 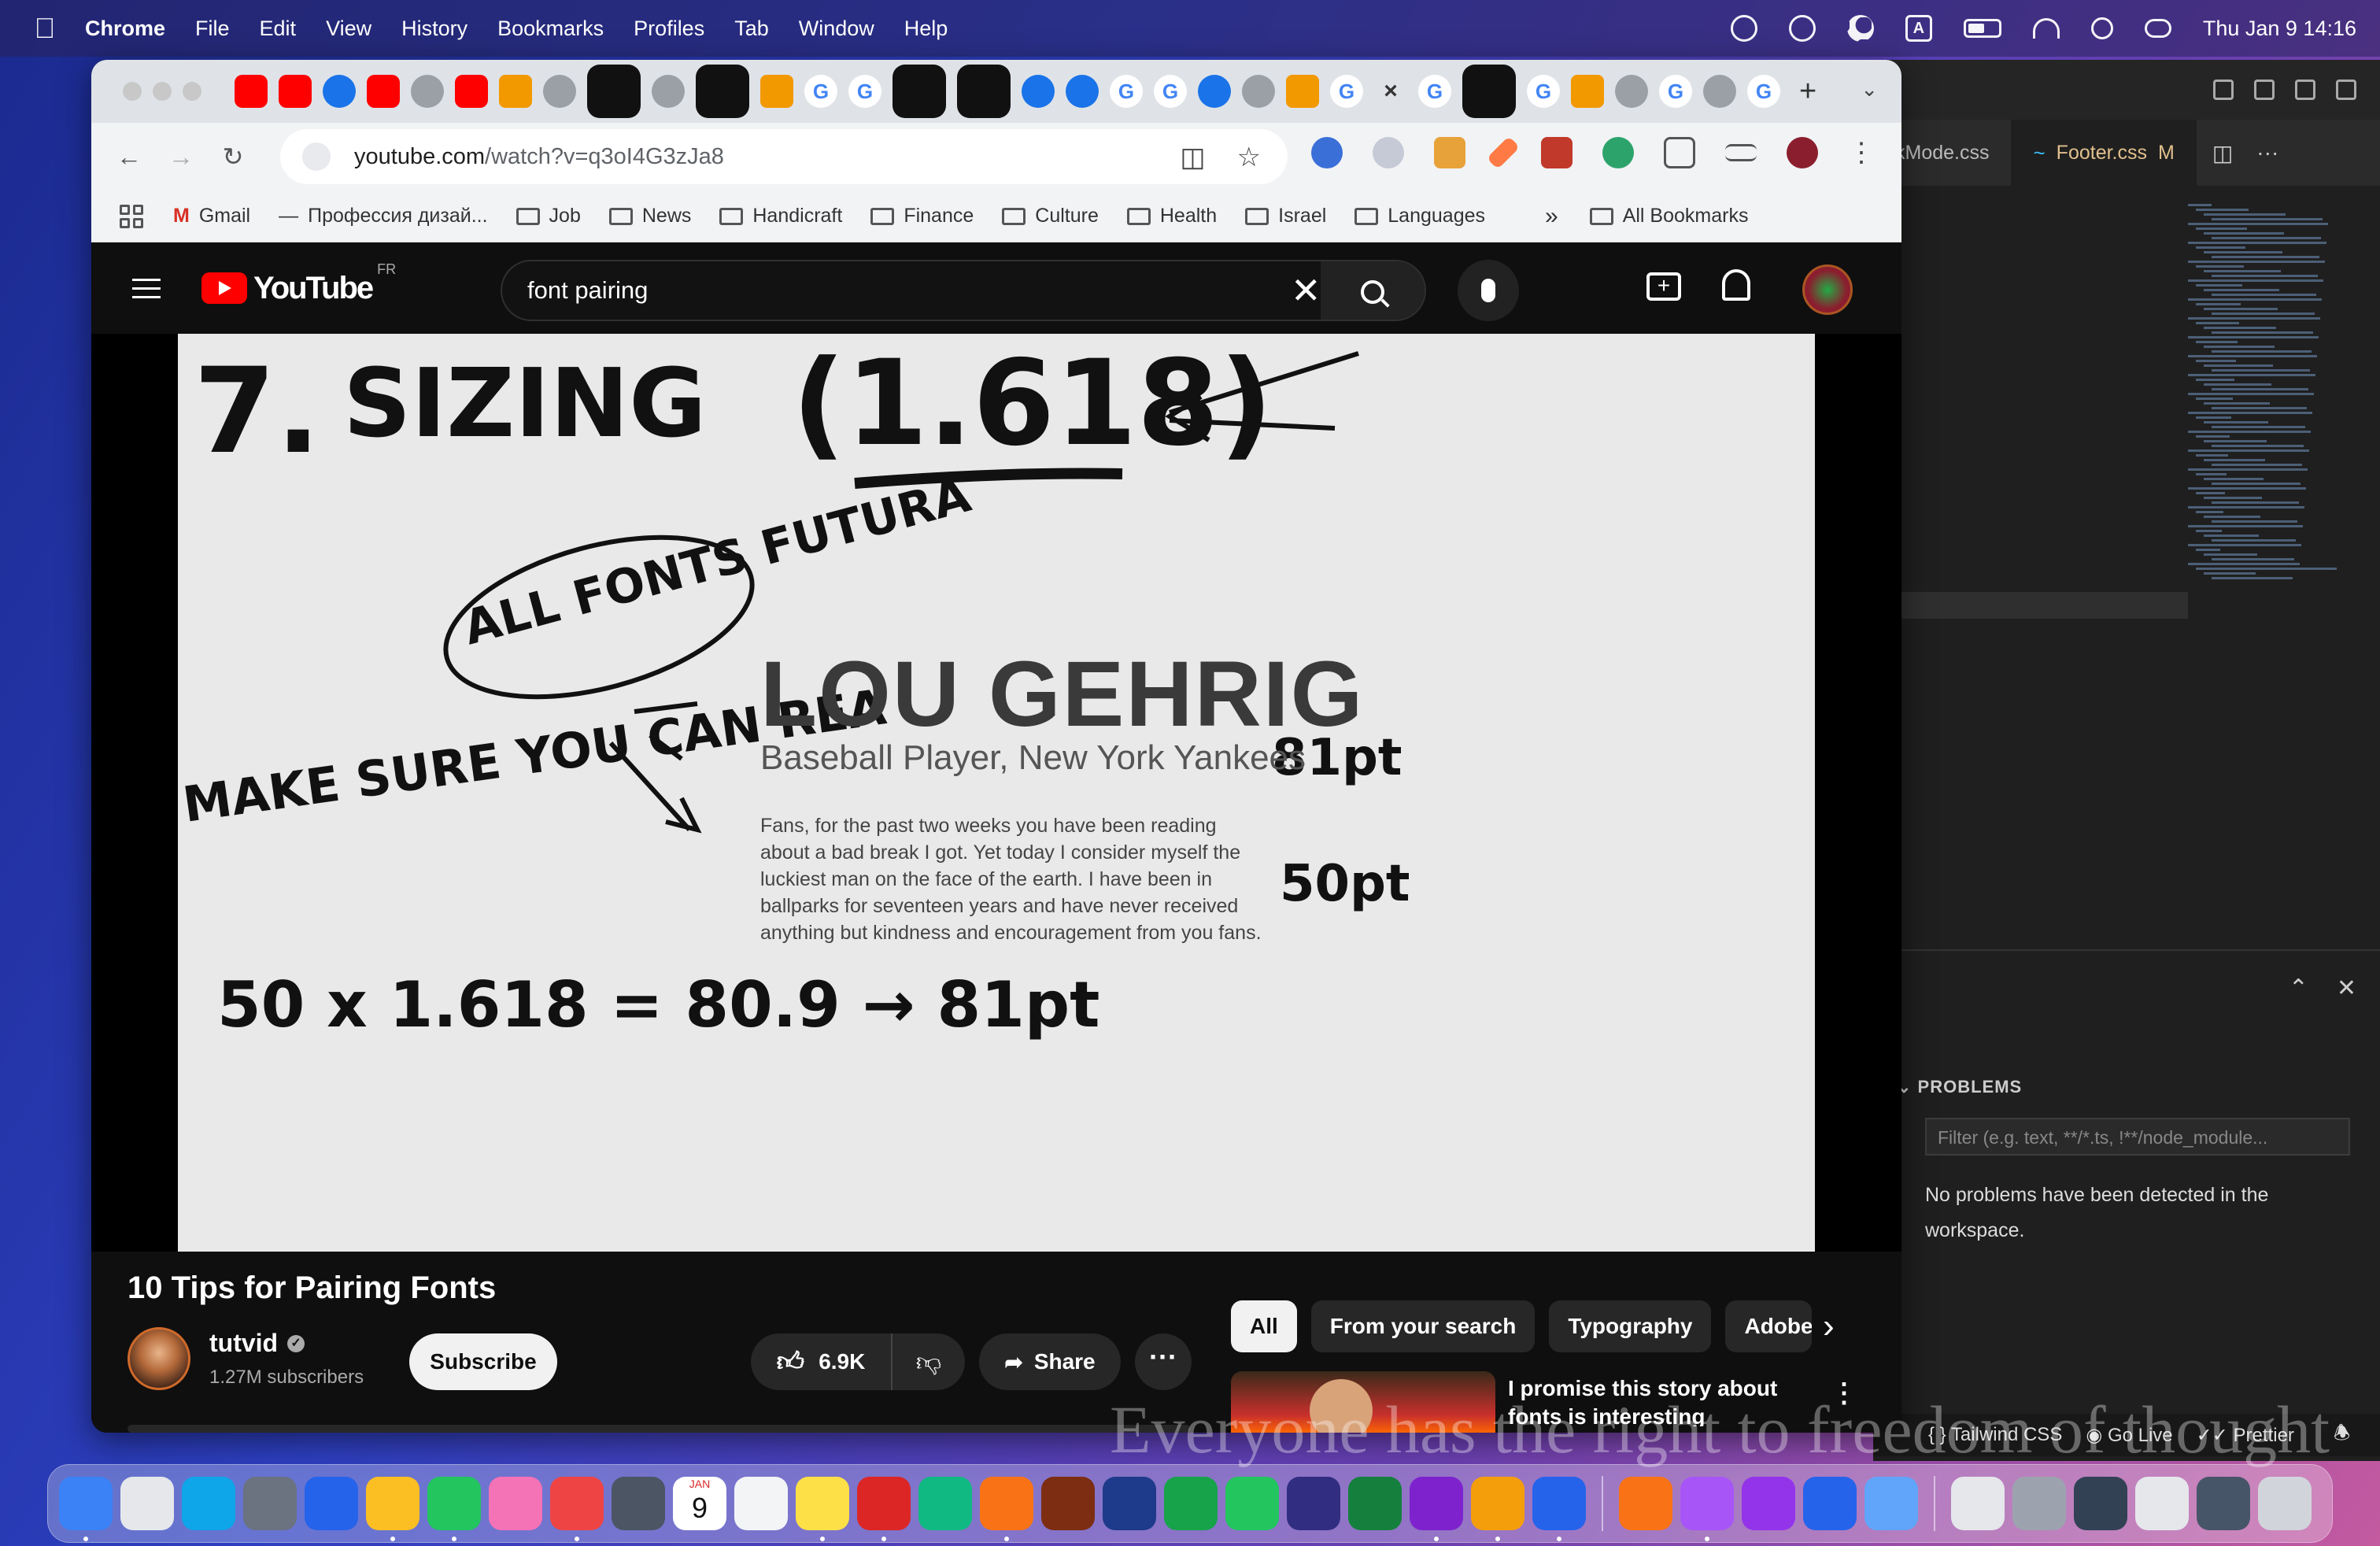 What do you see at coordinates (887, 290) in the screenshot?
I see `search-input` at bounding box center [887, 290].